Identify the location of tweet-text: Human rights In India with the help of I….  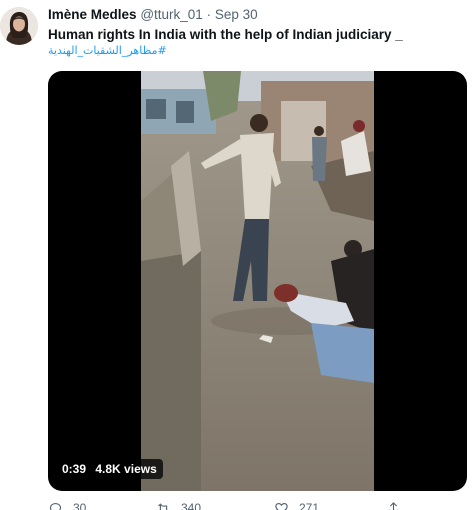
(225, 34).